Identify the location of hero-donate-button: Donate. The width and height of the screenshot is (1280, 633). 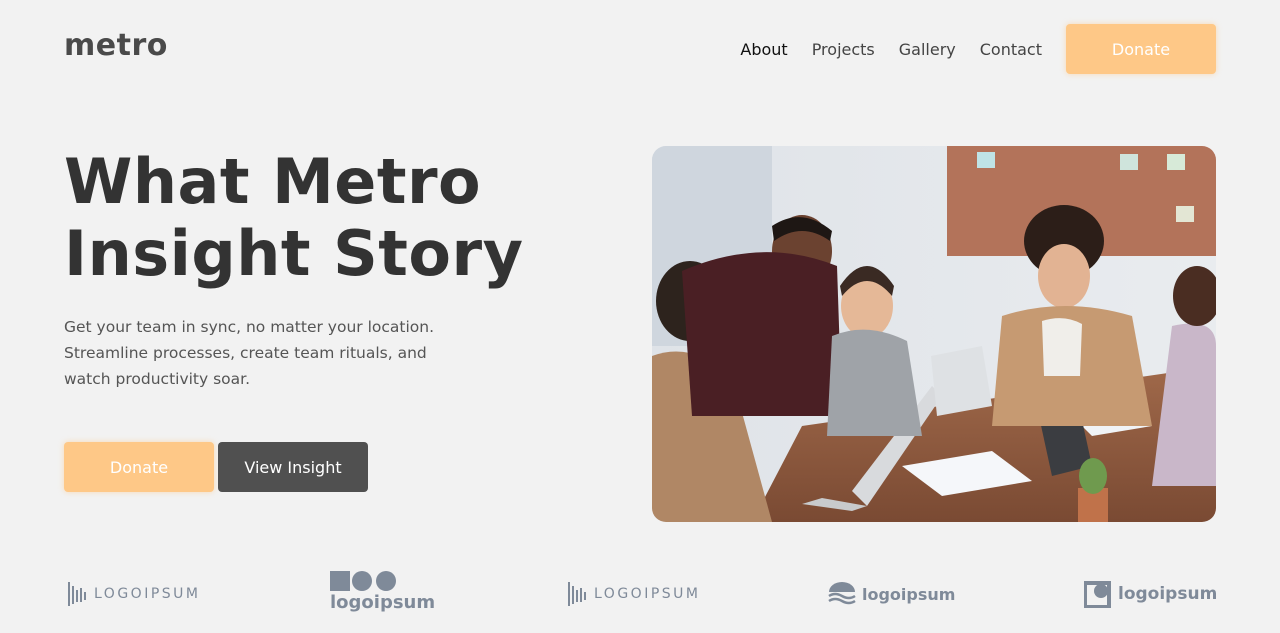
(139, 467).